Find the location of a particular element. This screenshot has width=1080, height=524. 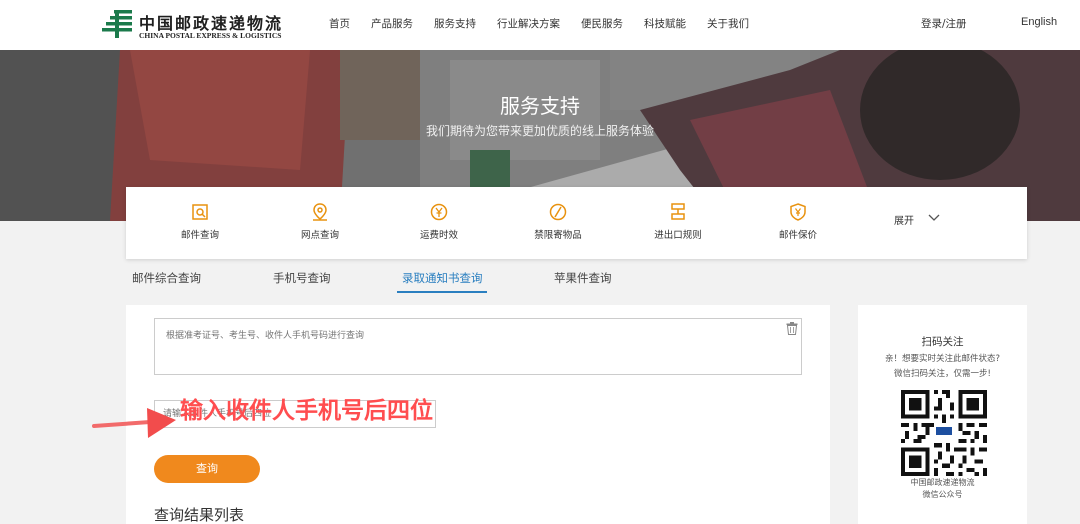

nav-item-home: 首页 is located at coordinates (339, 23).